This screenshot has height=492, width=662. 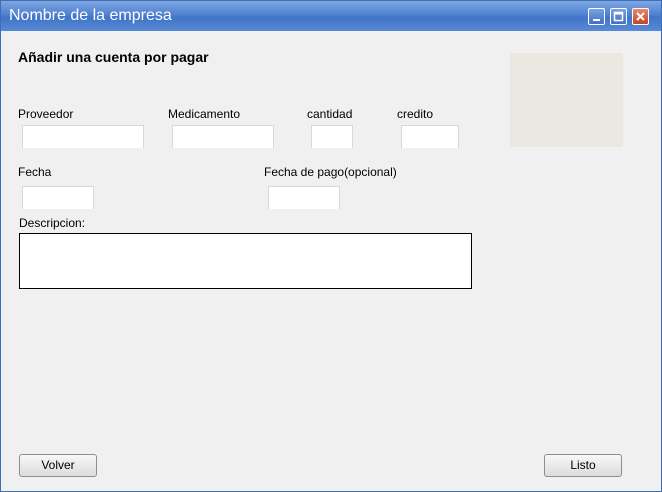 I want to click on form-heading: Añadir una cuenta por pagar, so click(x=113, y=57).